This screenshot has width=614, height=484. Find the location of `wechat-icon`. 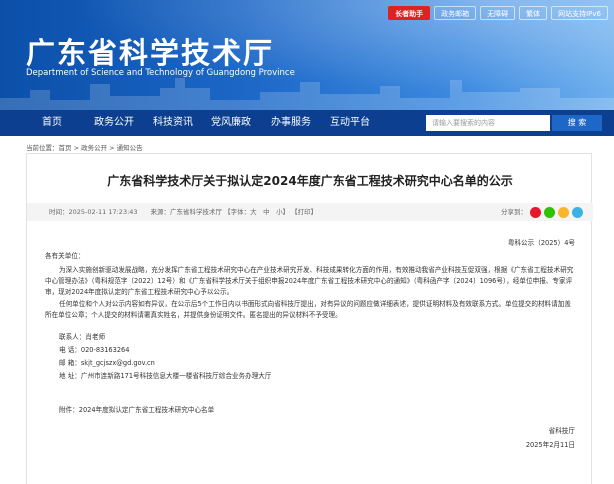

wechat-icon is located at coordinates (549, 212).